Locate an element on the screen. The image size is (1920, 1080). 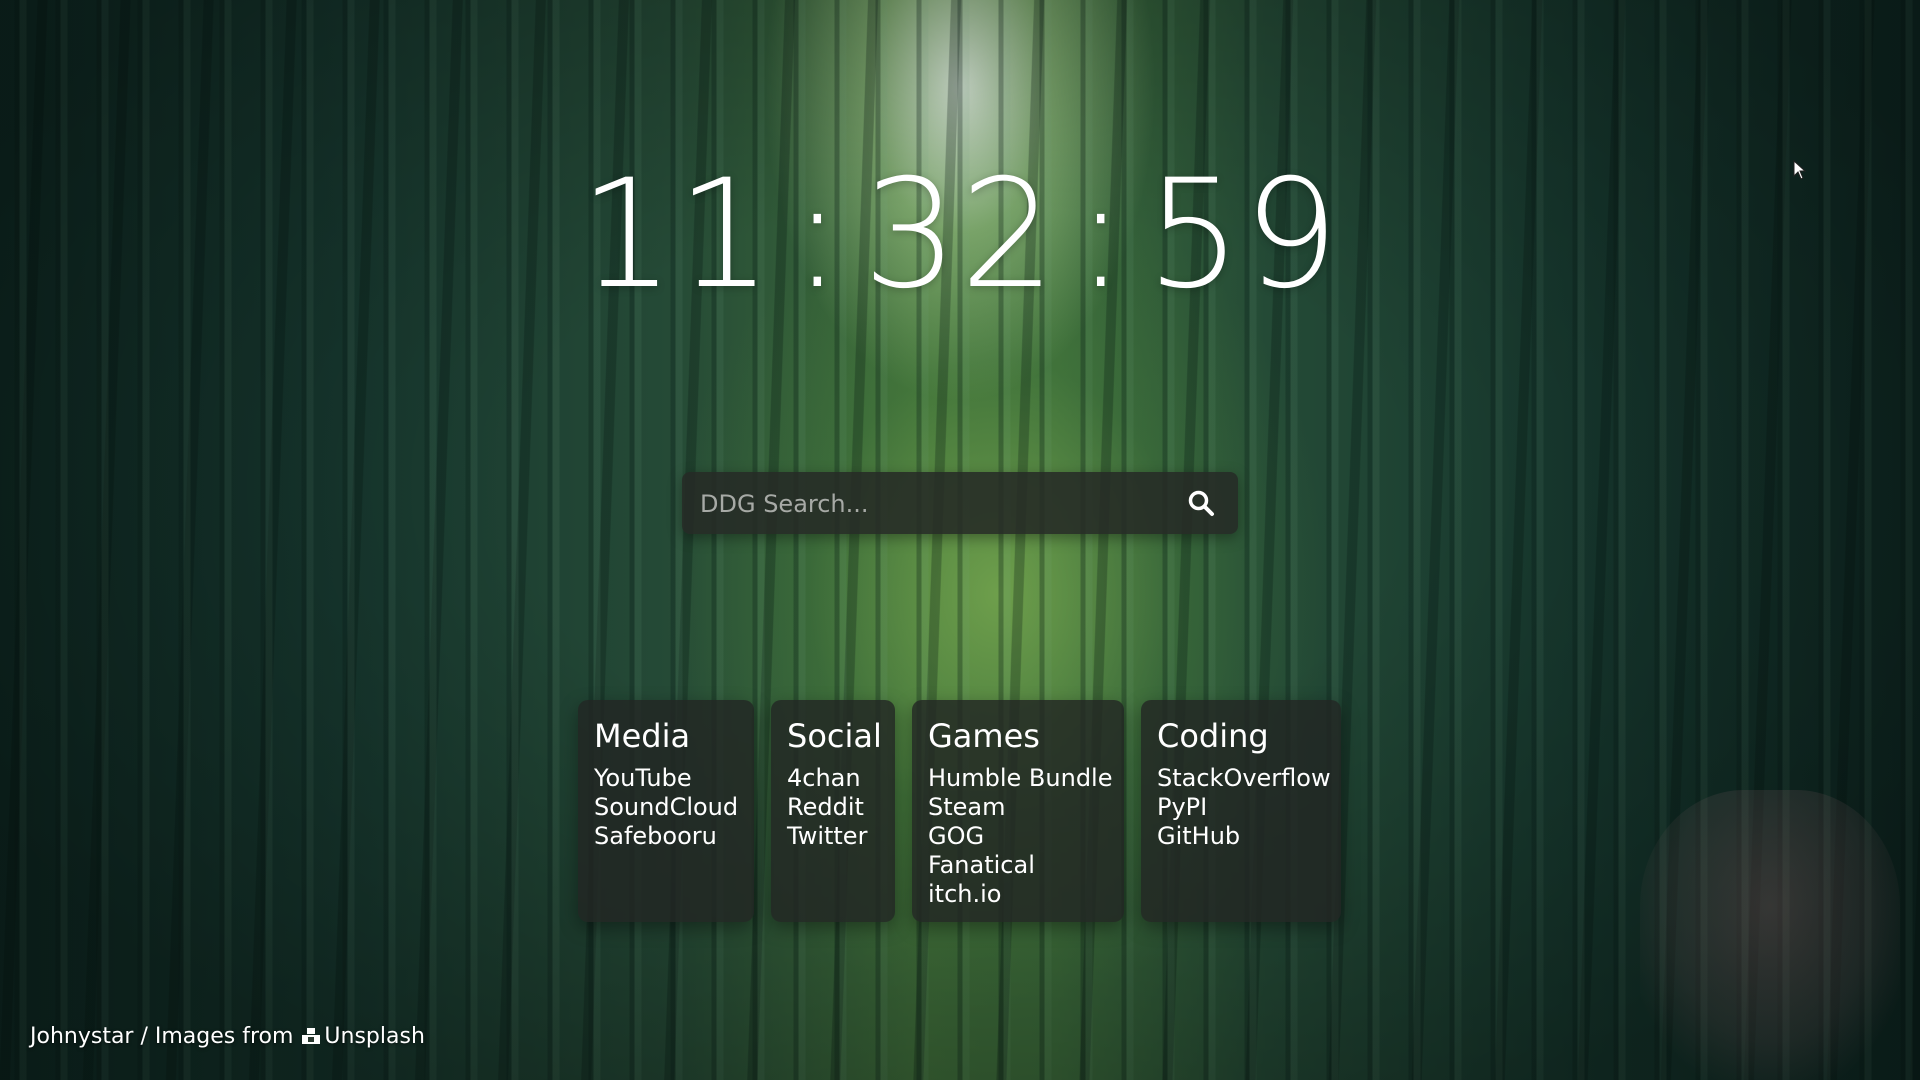
photo-credit: Johnystar / Images from Unsplash is located at coordinates (227, 1036).